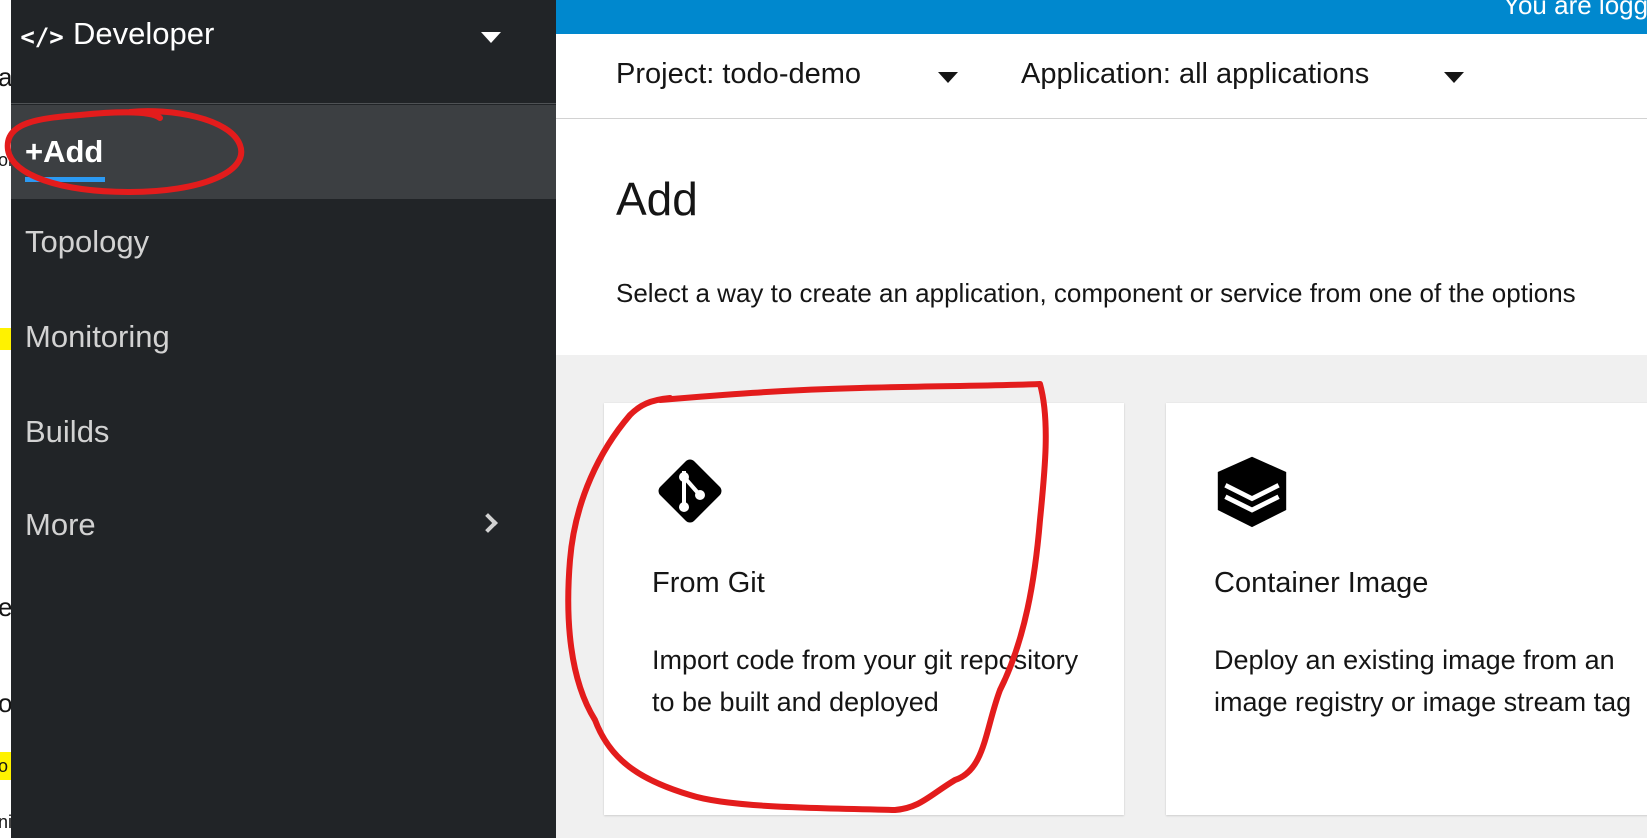 Image resolution: width=1647 pixels, height=838 pixels. Describe the element at coordinates (67, 431) in the screenshot. I see `sidebar-item-label: Builds` at that location.